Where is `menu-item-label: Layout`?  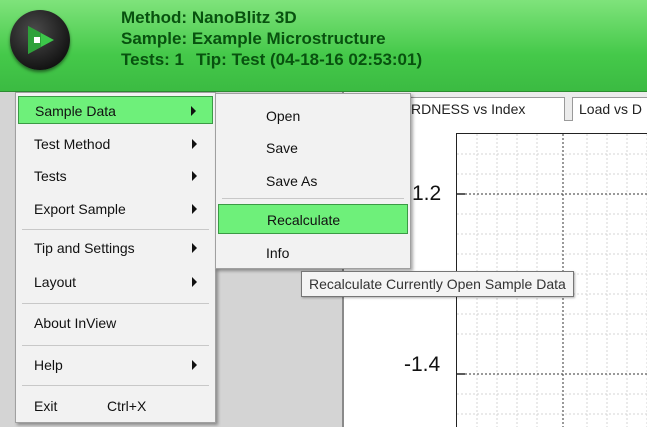
menu-item-label: Layout is located at coordinates (55, 282).